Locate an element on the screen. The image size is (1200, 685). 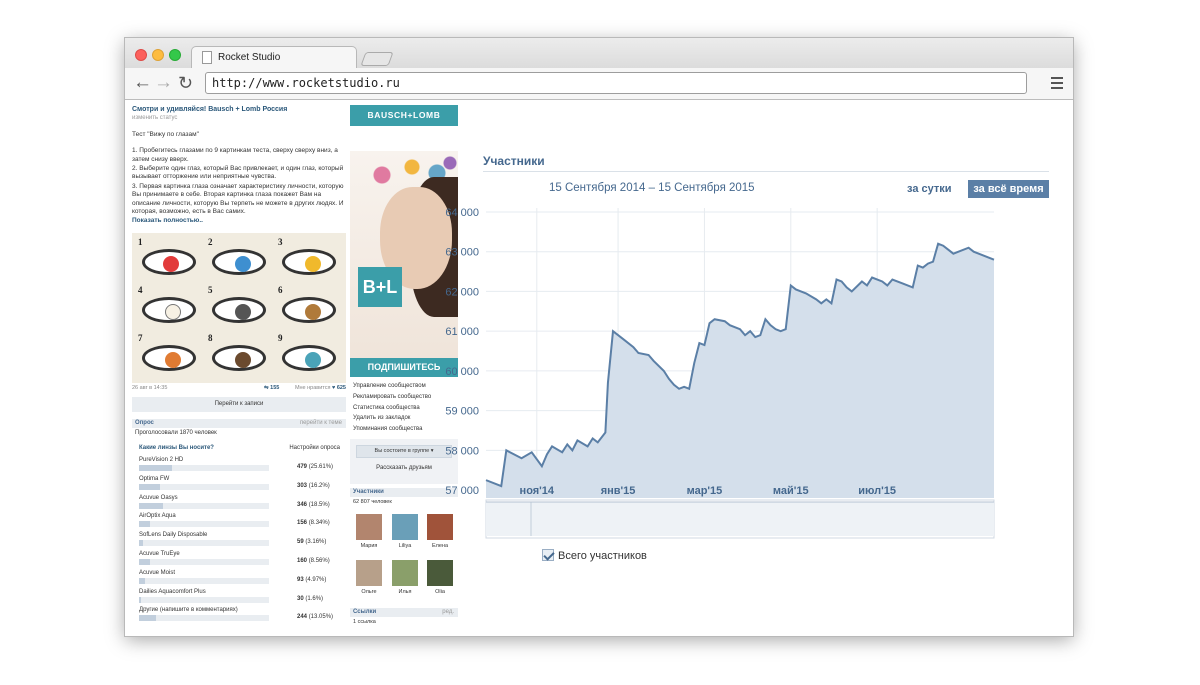
post-line is located at coordinates (239, 143).